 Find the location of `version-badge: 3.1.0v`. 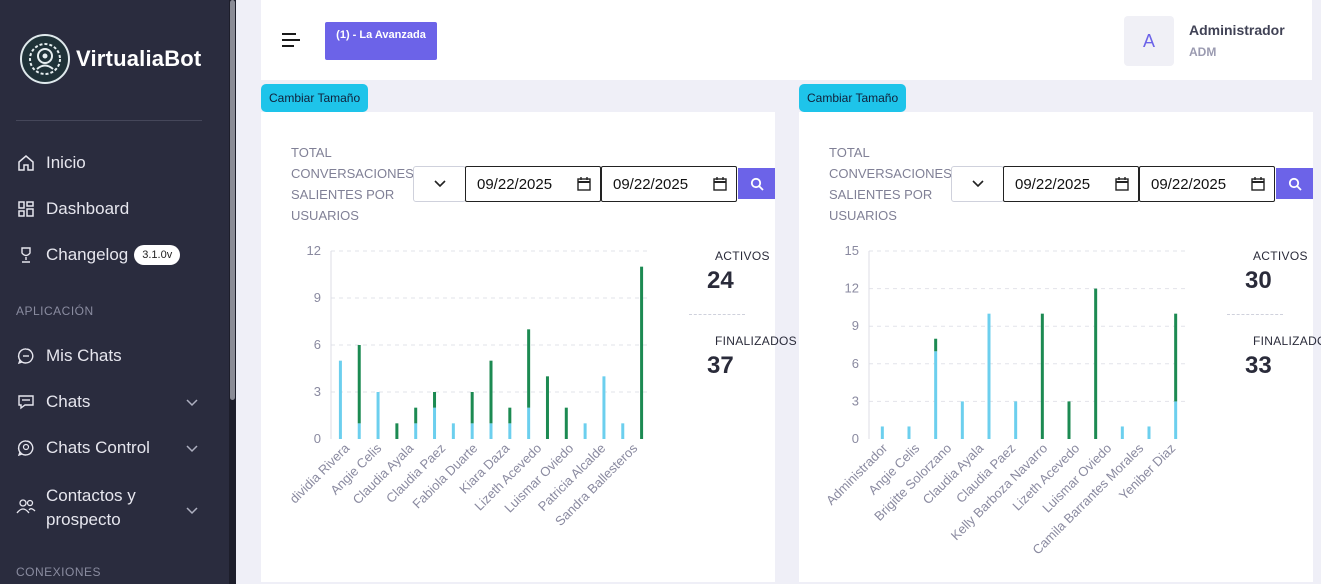

version-badge: 3.1.0v is located at coordinates (157, 255).